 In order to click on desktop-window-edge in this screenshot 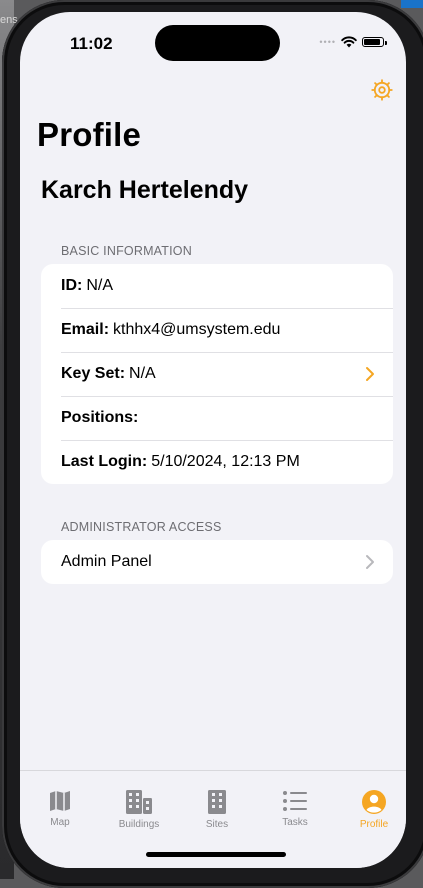, I will do `click(412, 4)`.